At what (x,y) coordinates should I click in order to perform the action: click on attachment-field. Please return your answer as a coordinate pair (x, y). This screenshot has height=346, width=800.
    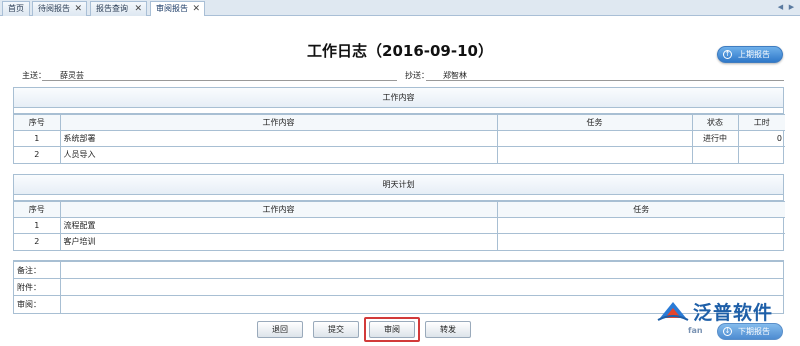
    Looking at the image, I should click on (421, 287).